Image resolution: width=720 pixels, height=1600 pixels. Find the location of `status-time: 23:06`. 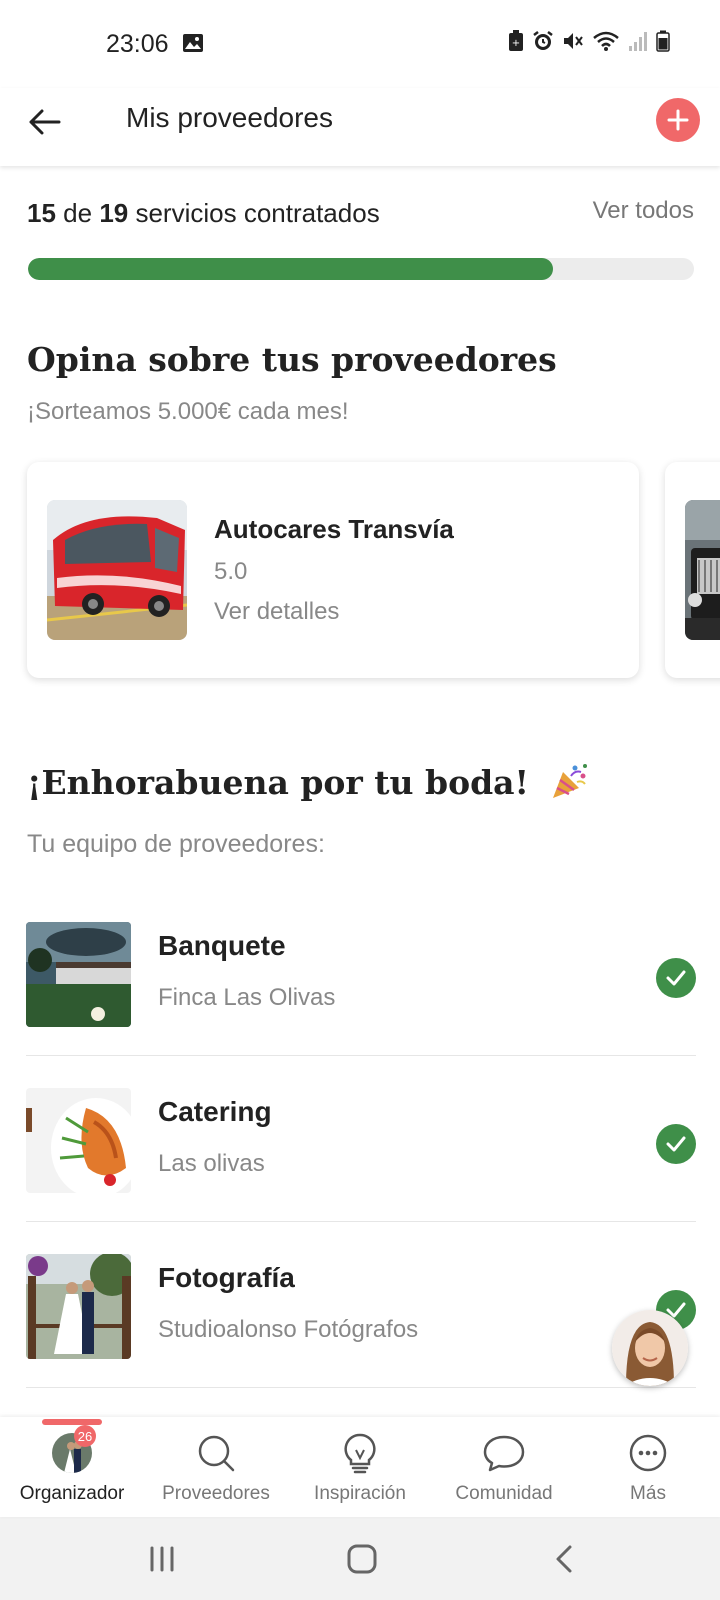

status-time: 23:06 is located at coordinates (137, 44).